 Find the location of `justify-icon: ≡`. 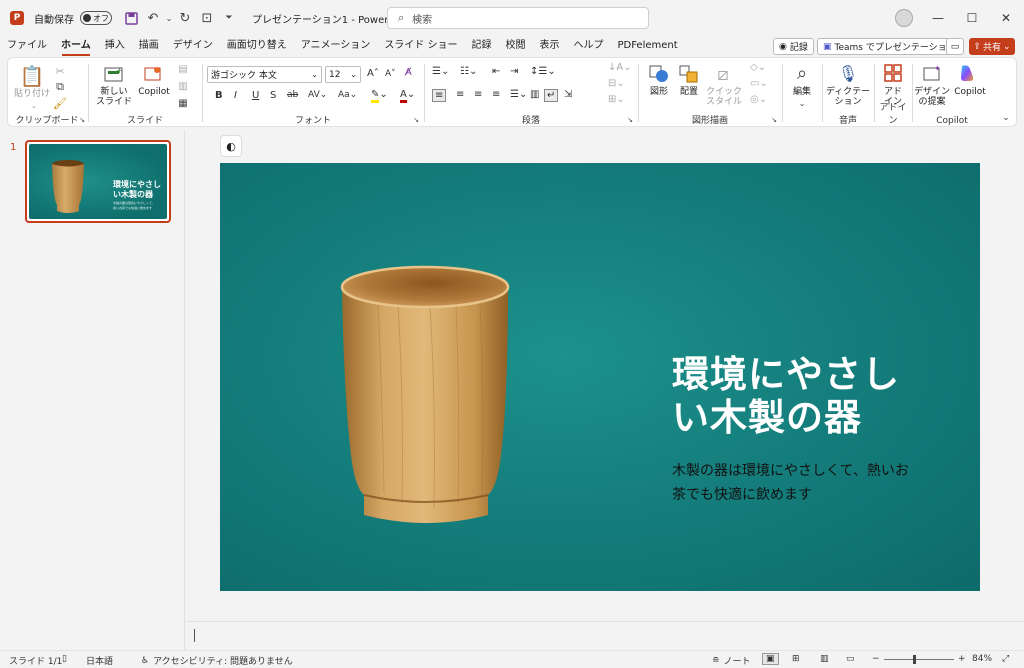

justify-icon: ≡ is located at coordinates (496, 94).